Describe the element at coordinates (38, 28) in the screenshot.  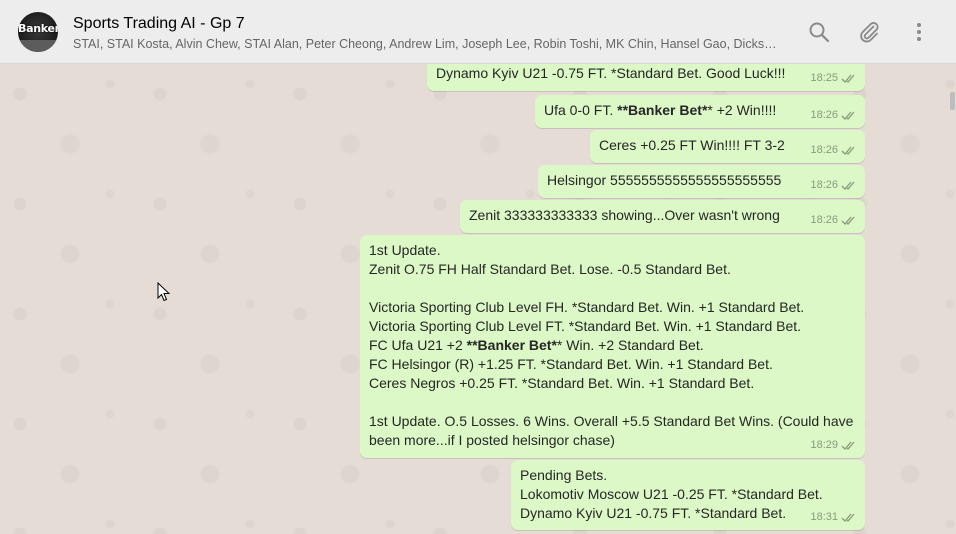
I see `avatar-logo-text: Banker` at that location.